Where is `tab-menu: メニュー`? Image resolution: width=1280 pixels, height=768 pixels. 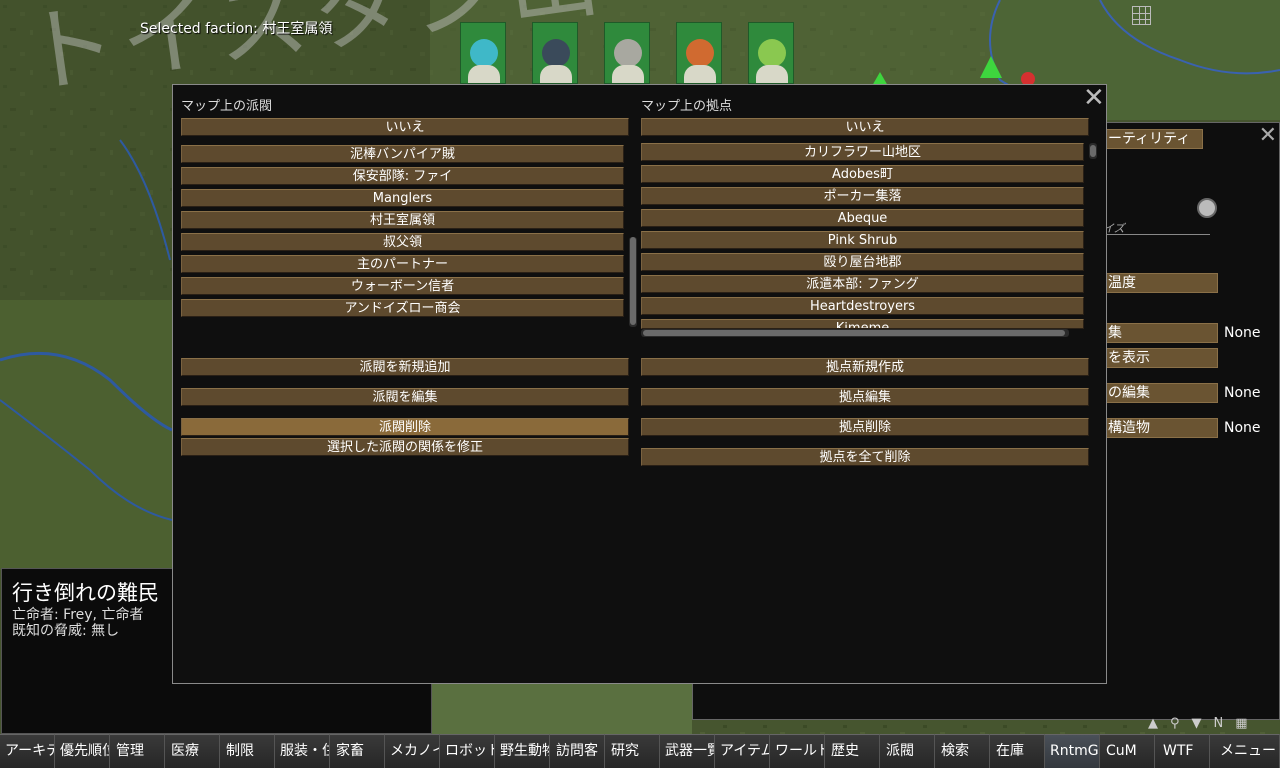
tab-menu: メニュー is located at coordinates (1245, 751).